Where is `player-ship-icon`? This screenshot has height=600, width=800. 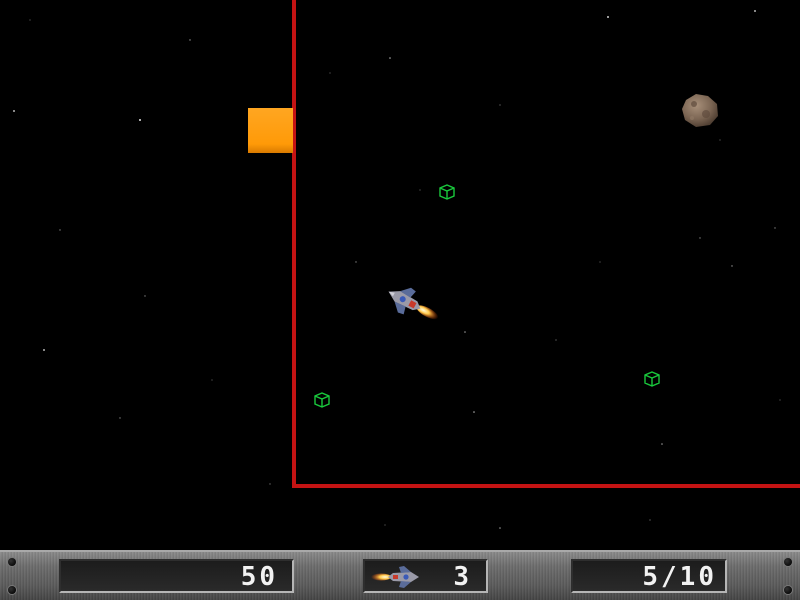
player-ship-icon is located at coordinates (413, 303).